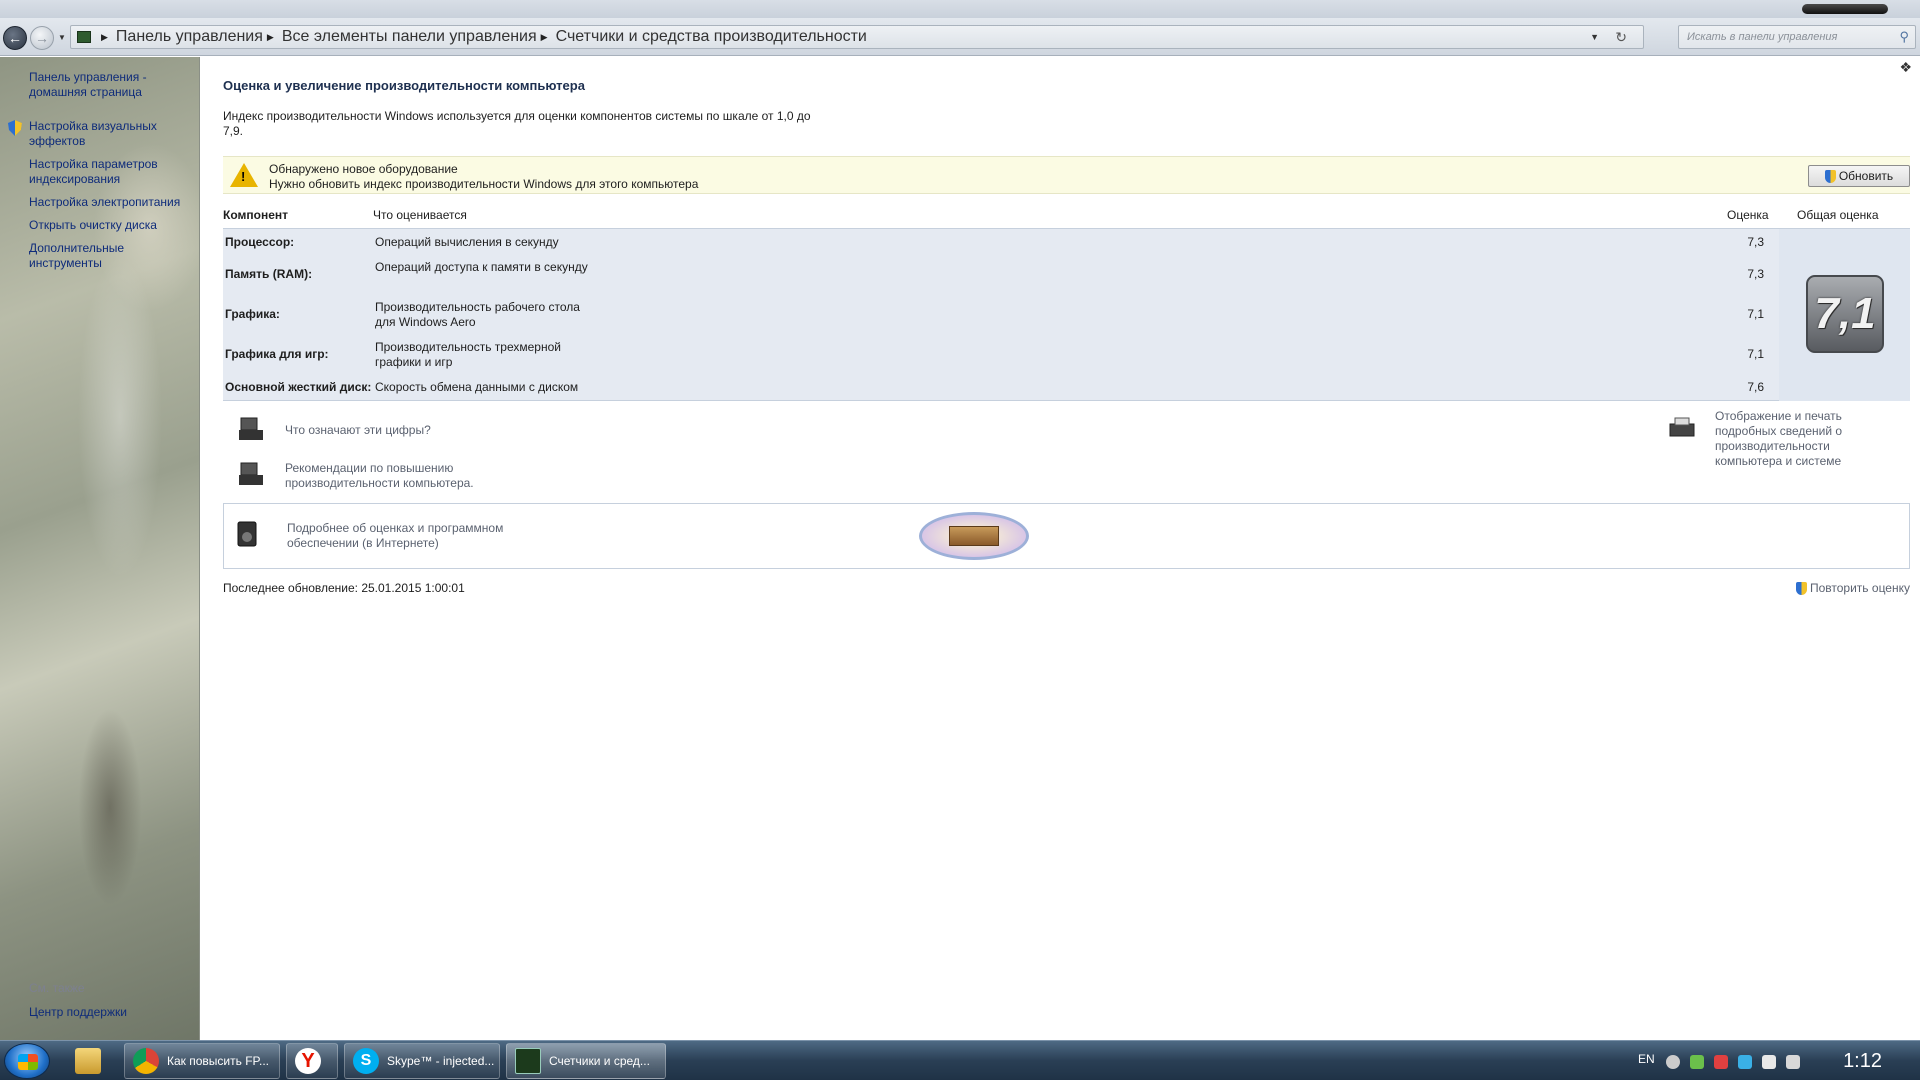 This screenshot has height=1080, width=1920. Describe the element at coordinates (84, 37) in the screenshot. I see `control-panel-icon` at that location.